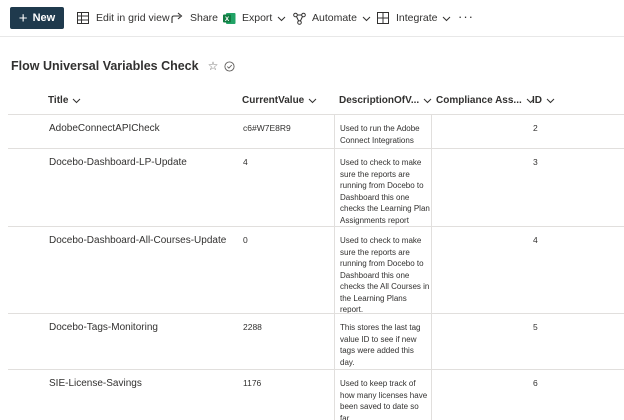 This screenshot has height=420, width=624. I want to click on export-button: X Export, so click(254, 18).